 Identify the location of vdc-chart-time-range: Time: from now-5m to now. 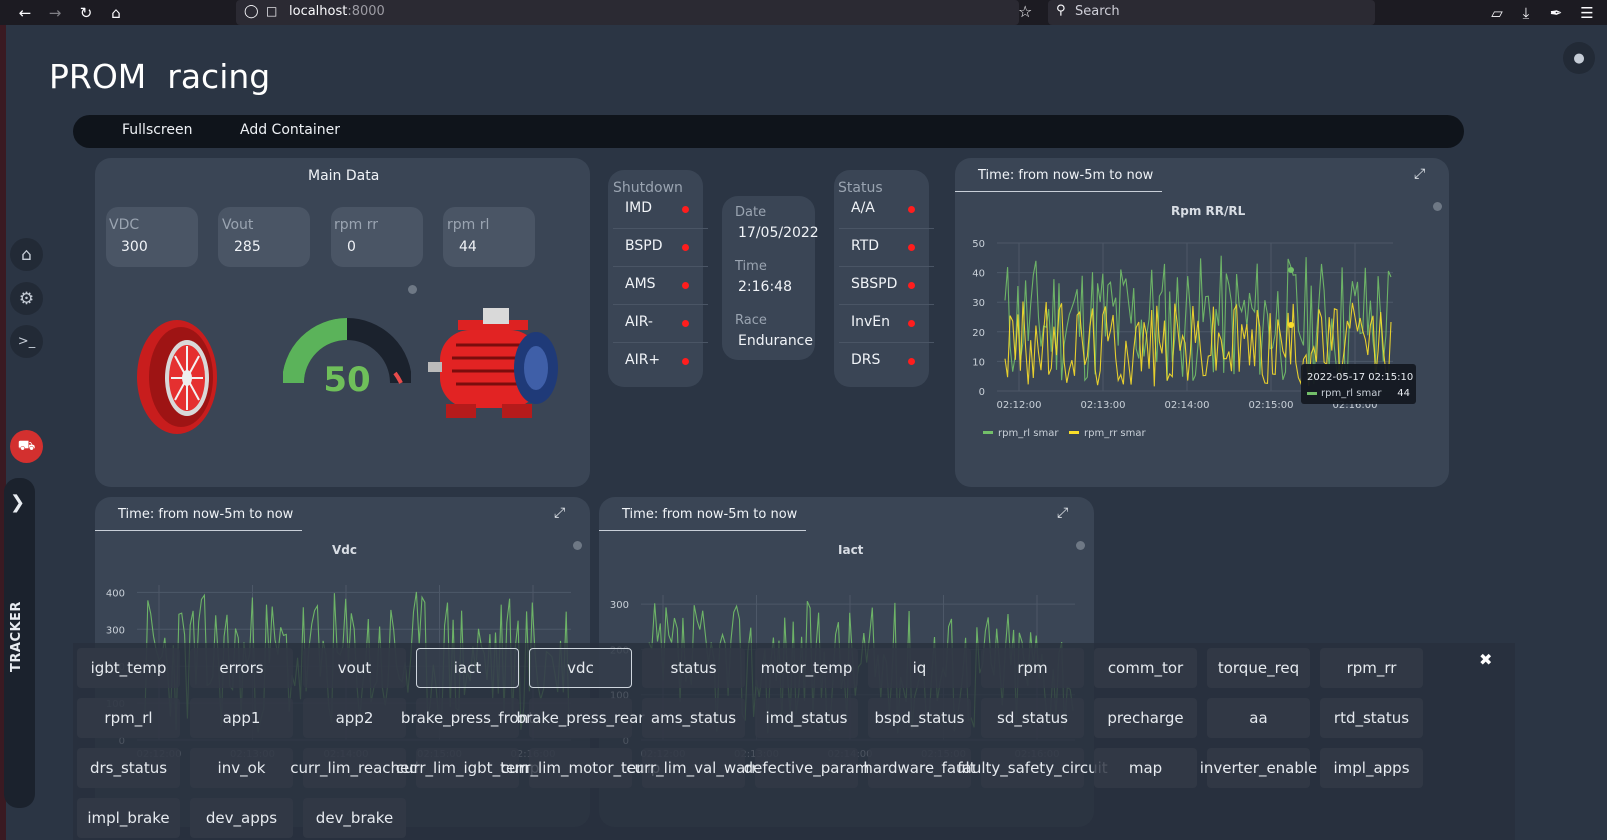
(205, 514).